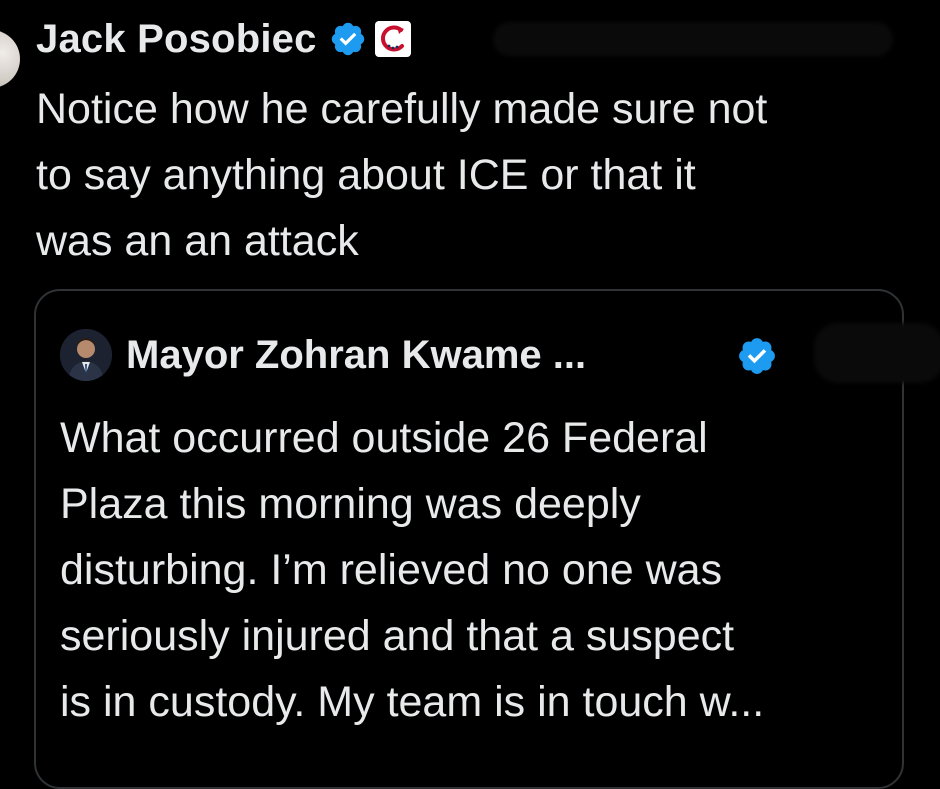 This screenshot has width=940, height=789. I want to click on affiliate-badge-icon, so click(392, 39).